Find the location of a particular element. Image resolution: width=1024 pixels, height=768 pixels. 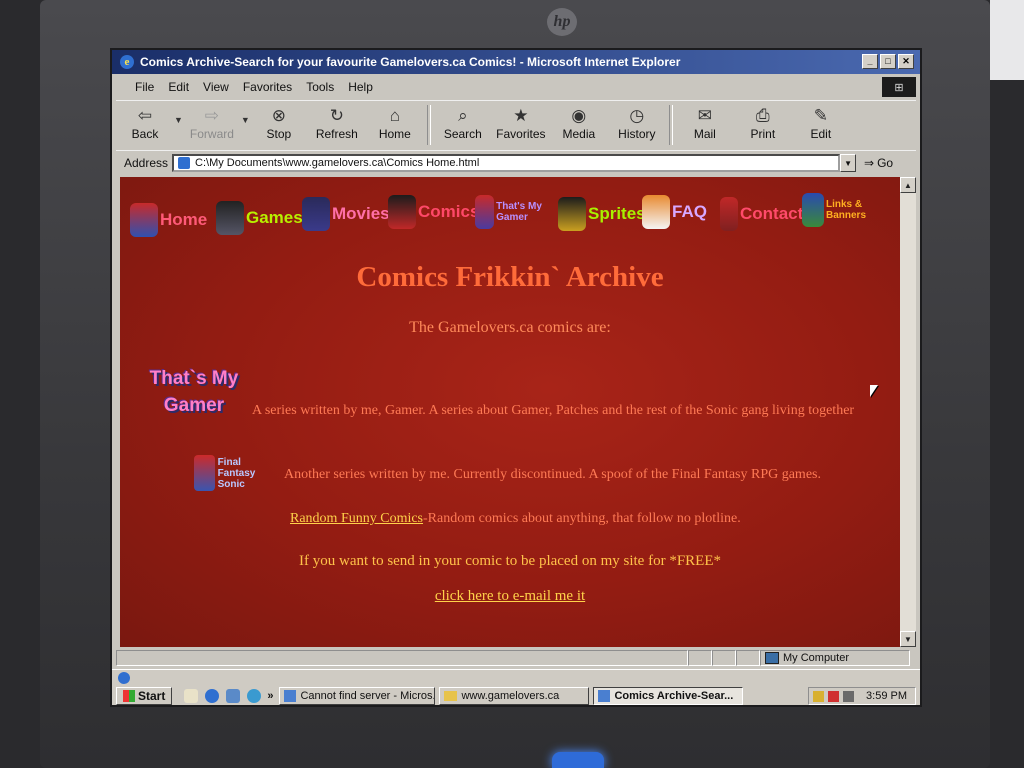

nav-games: Games is located at coordinates (259, 218).